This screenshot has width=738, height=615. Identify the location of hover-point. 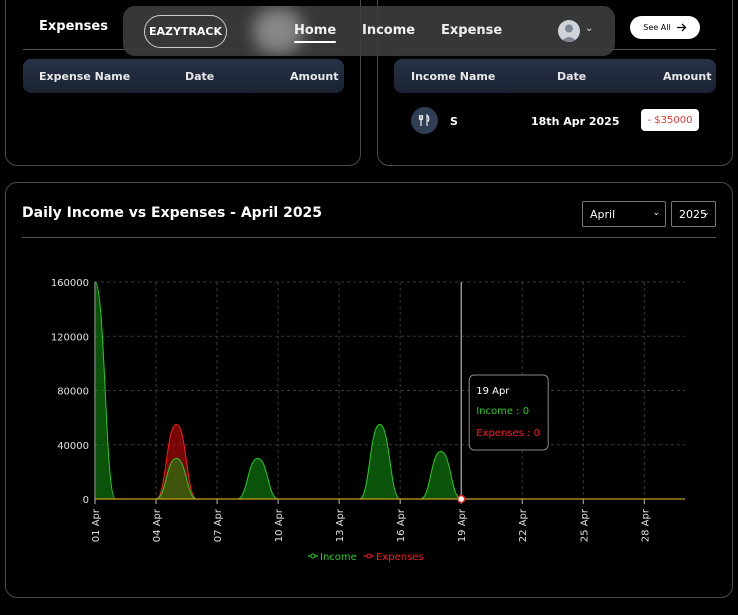
(461, 499).